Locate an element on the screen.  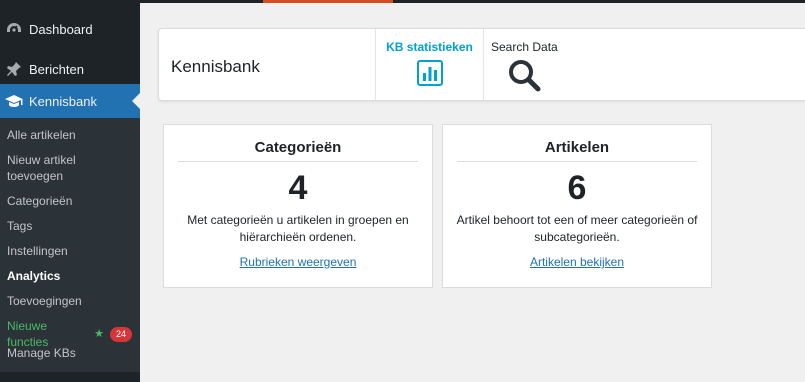
sidebar-item-kennisbank: Kennisbank is located at coordinates (70, 101).